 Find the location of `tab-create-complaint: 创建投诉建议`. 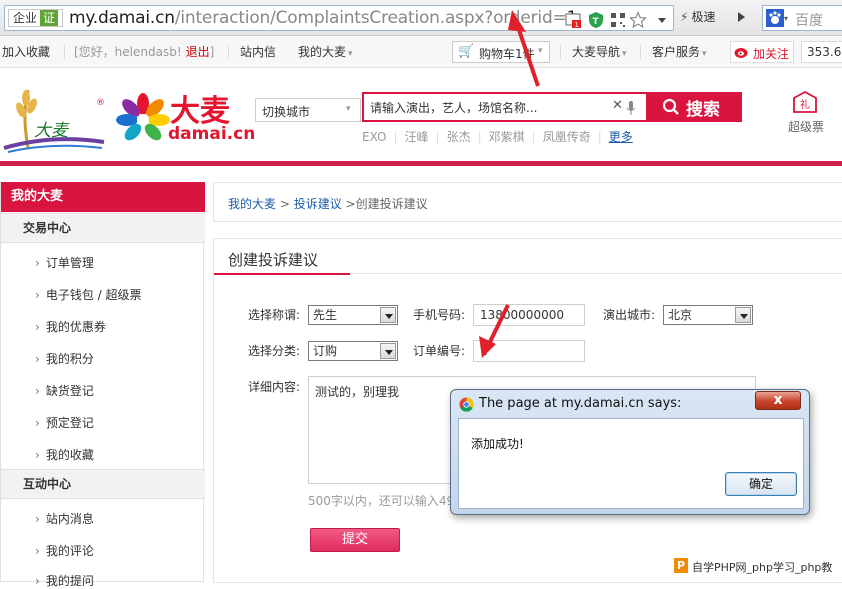

tab-create-complaint: 创建投诉建议 is located at coordinates (282, 257).